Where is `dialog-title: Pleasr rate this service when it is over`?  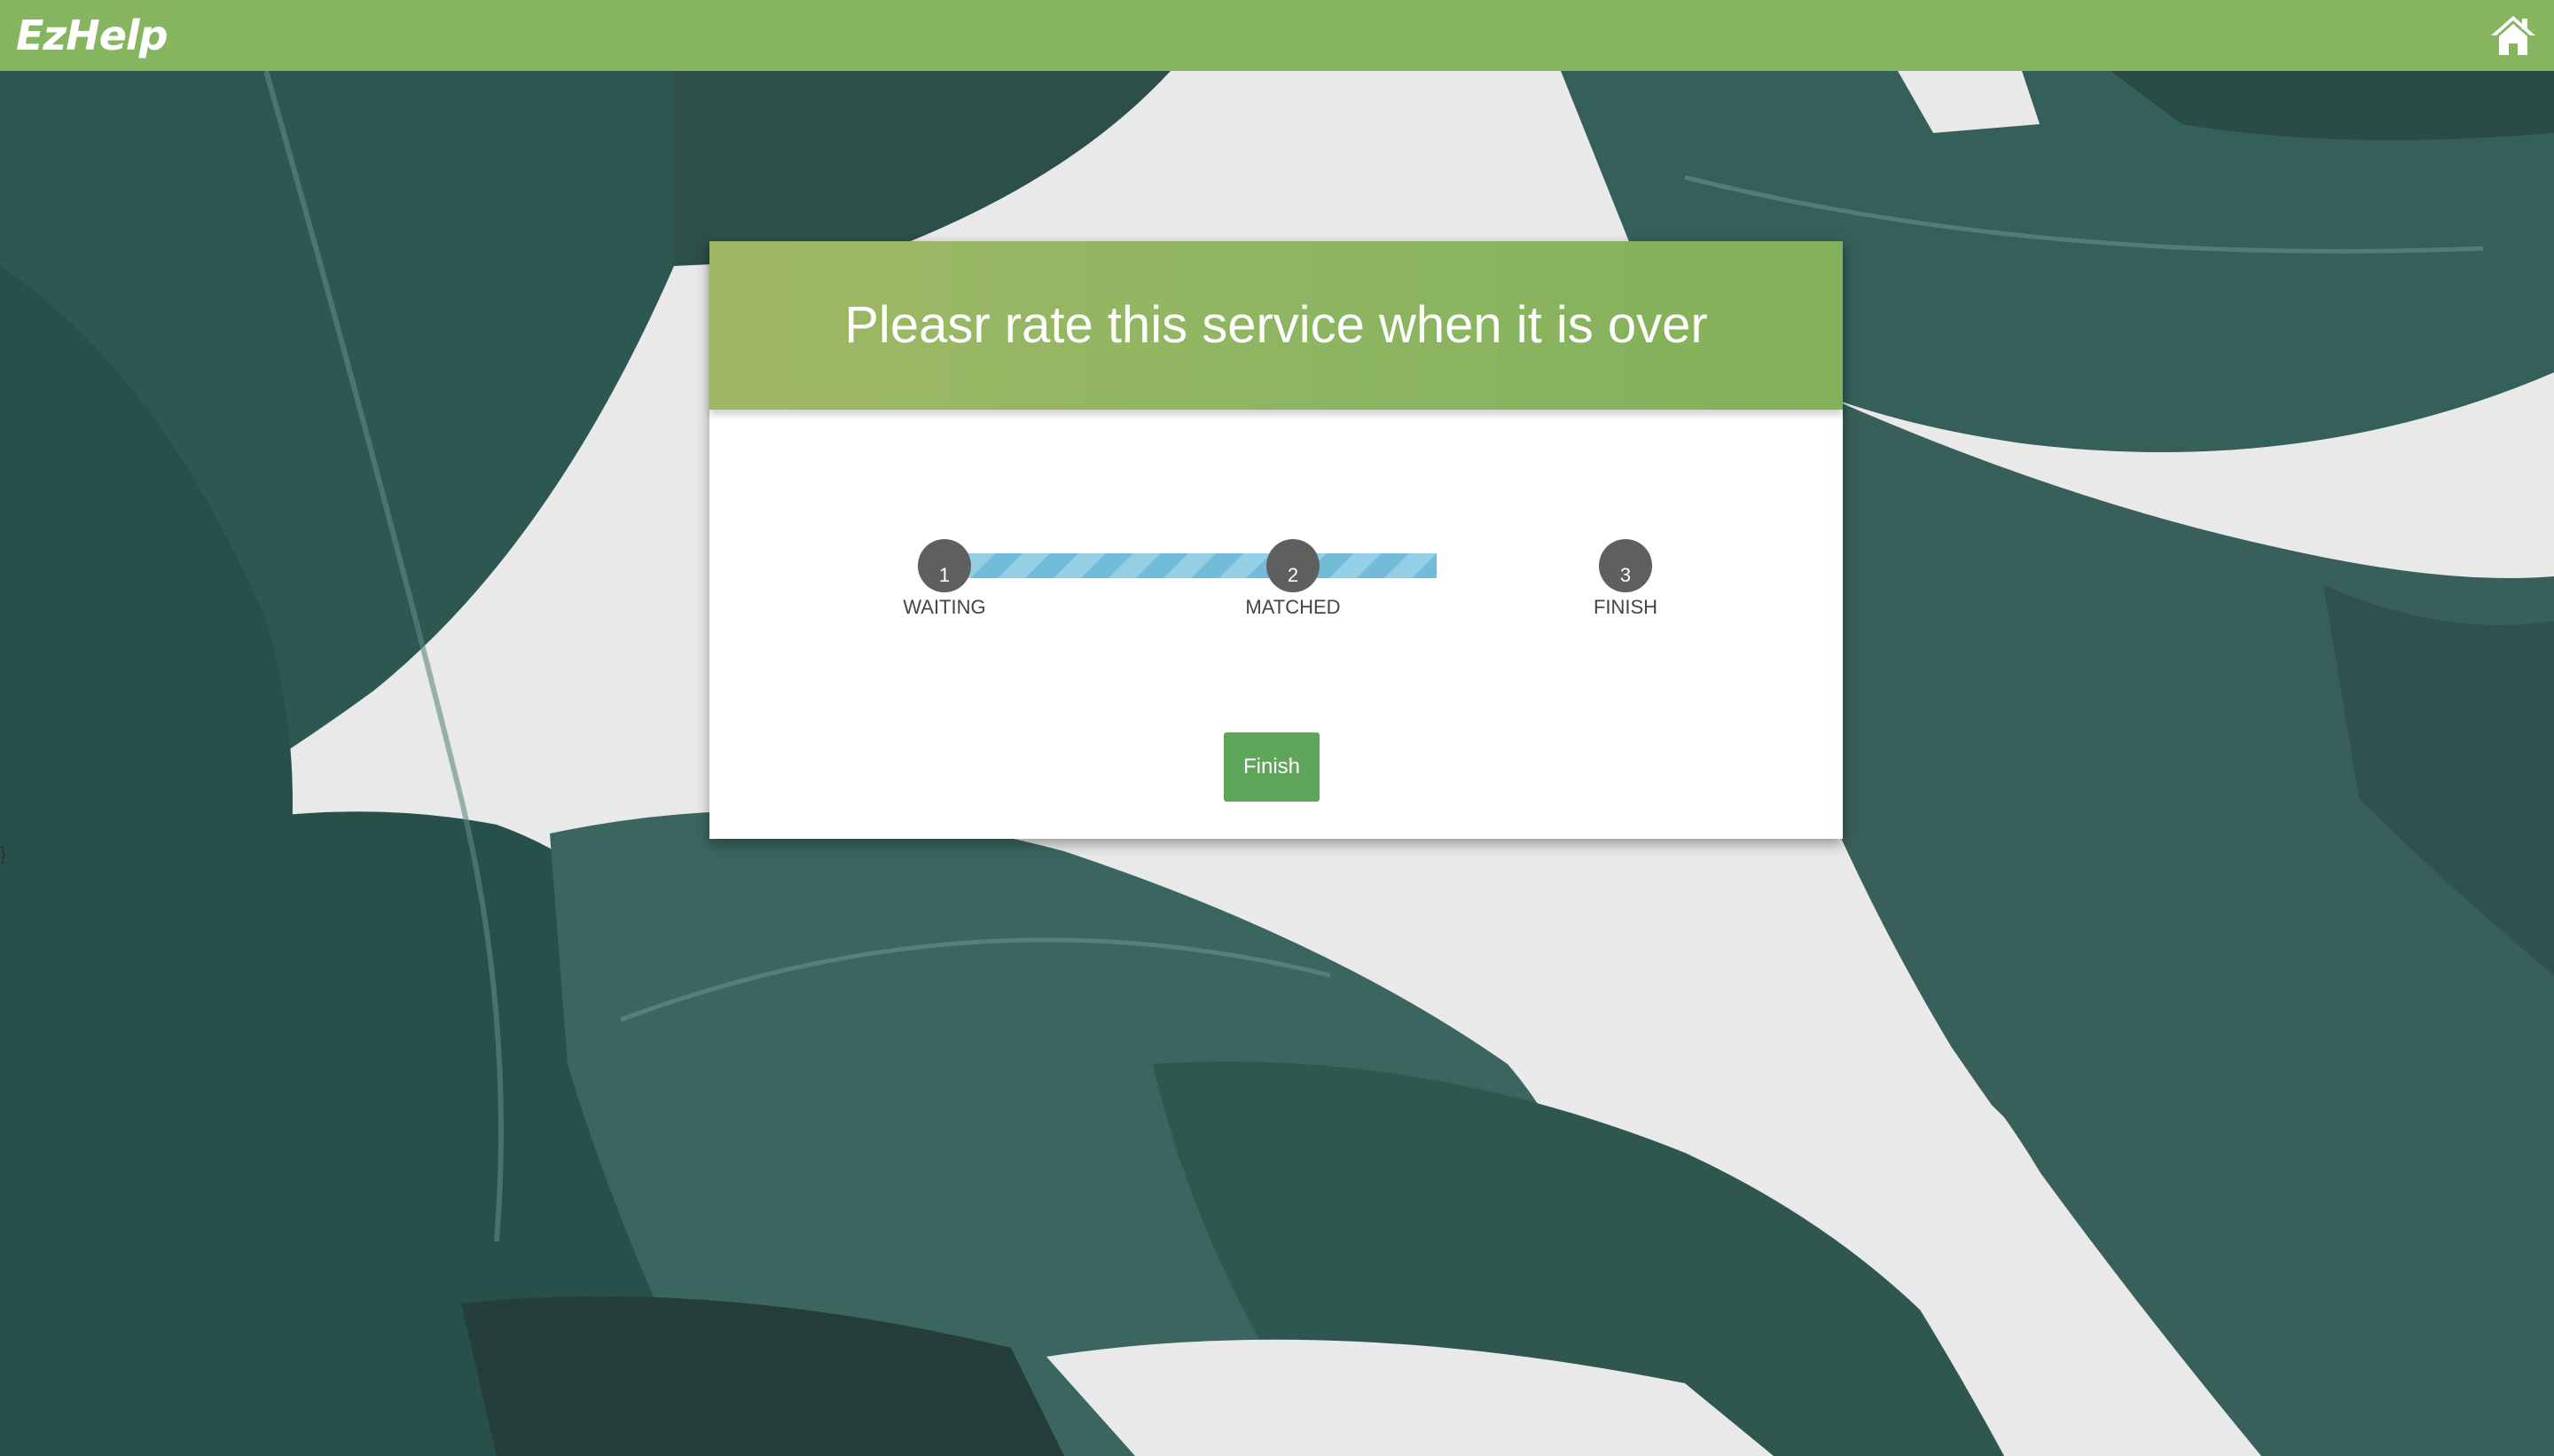 dialog-title: Pleasr rate this service when it is over is located at coordinates (1276, 325).